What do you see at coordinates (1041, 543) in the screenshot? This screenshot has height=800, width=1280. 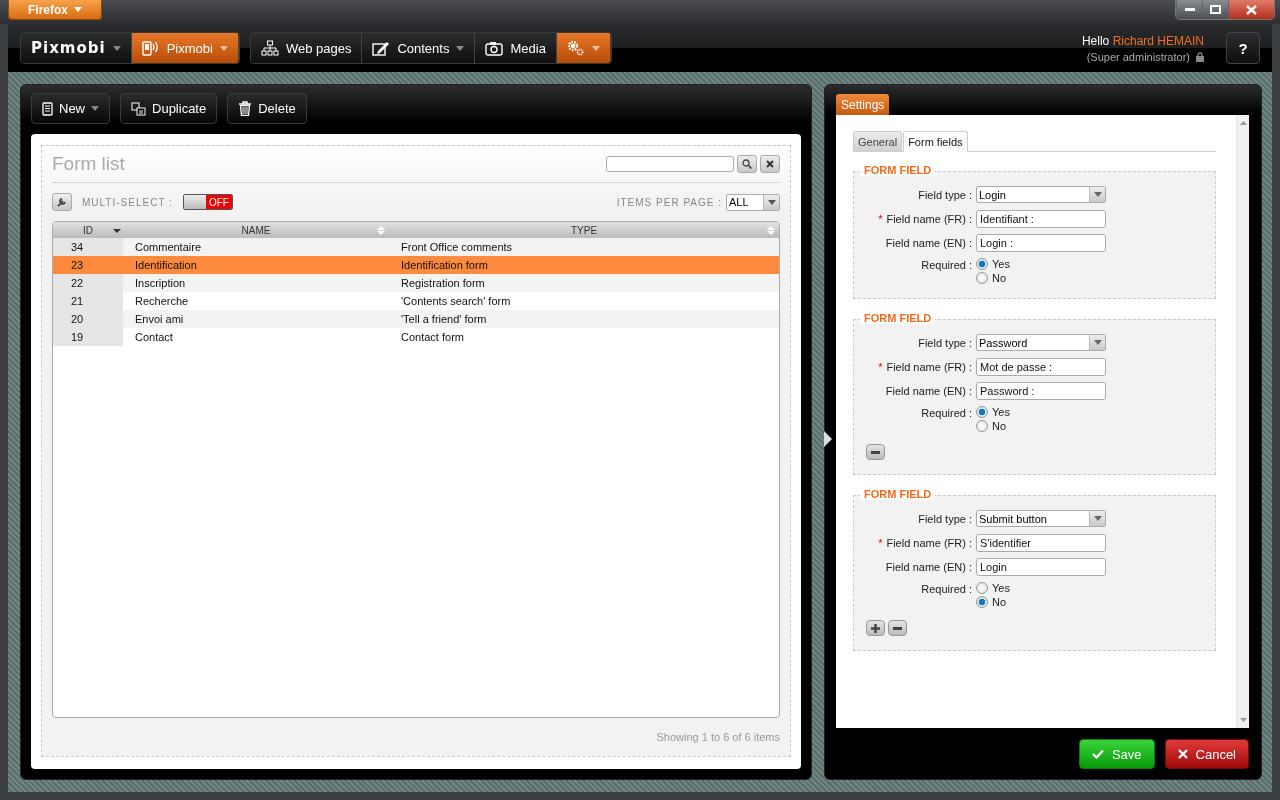 I see `input-field: S'identifier` at bounding box center [1041, 543].